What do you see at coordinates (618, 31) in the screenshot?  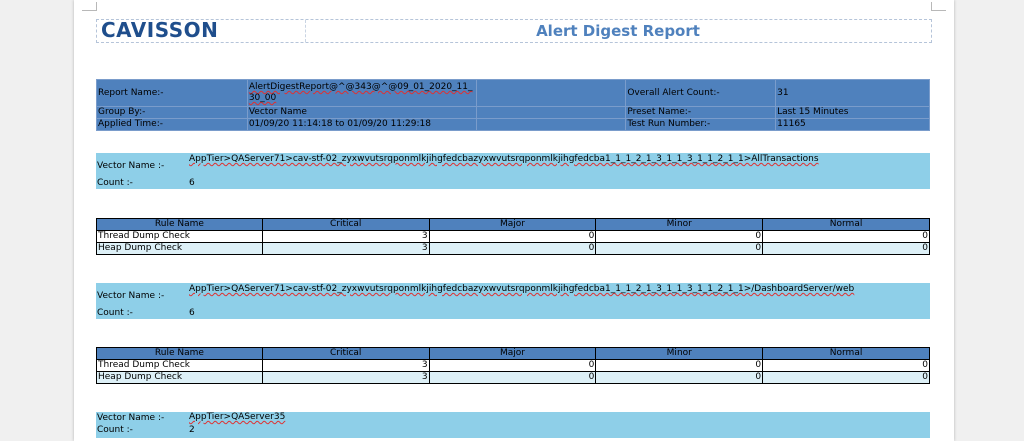 I see `report-title: Alert Digest Report` at bounding box center [618, 31].